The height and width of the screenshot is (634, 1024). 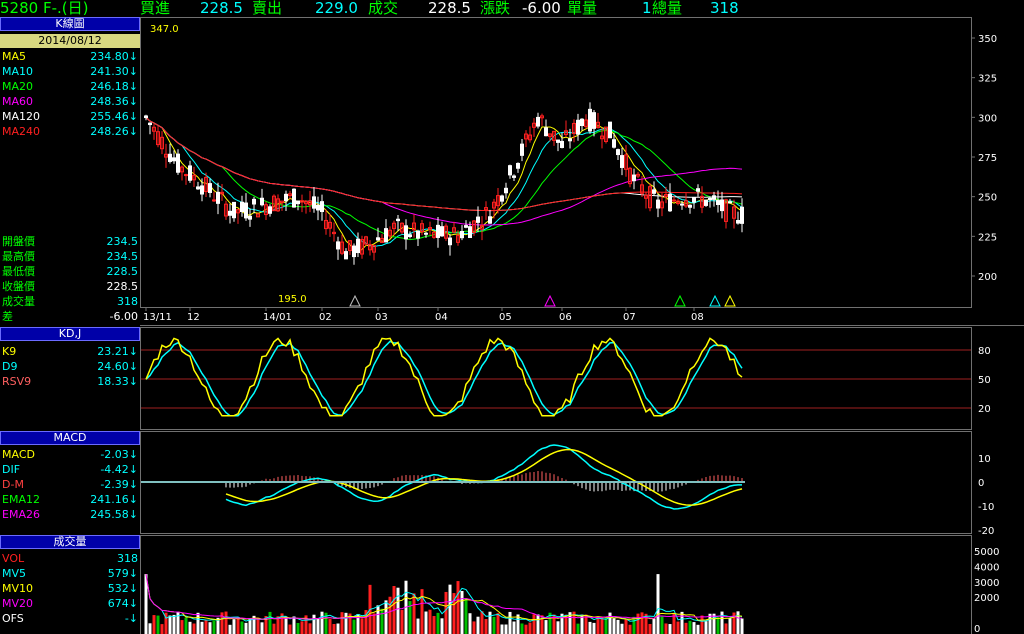 What do you see at coordinates (987, 118) in the screenshot?
I see `kline-y-tick-label: 300` at bounding box center [987, 118].